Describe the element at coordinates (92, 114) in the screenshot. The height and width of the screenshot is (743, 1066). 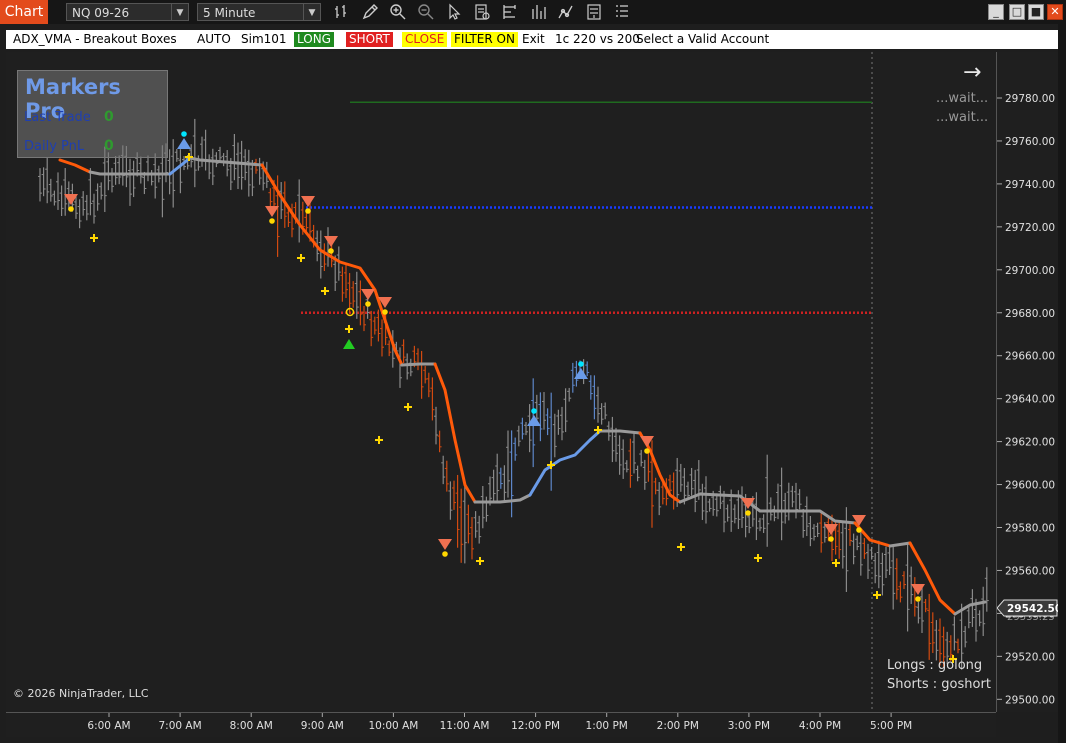
I see `markers-pro-panel: Markers Pro Last Trade 0 Daily PnL 0` at that location.